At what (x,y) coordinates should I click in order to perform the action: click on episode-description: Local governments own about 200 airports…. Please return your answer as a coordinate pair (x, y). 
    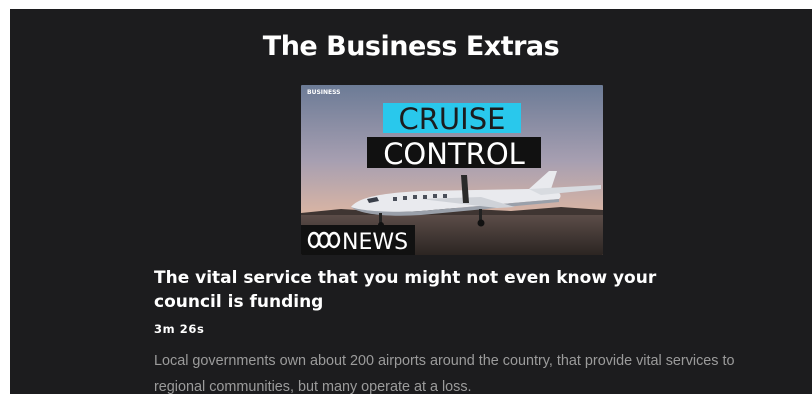
    Looking at the image, I should click on (444, 373).